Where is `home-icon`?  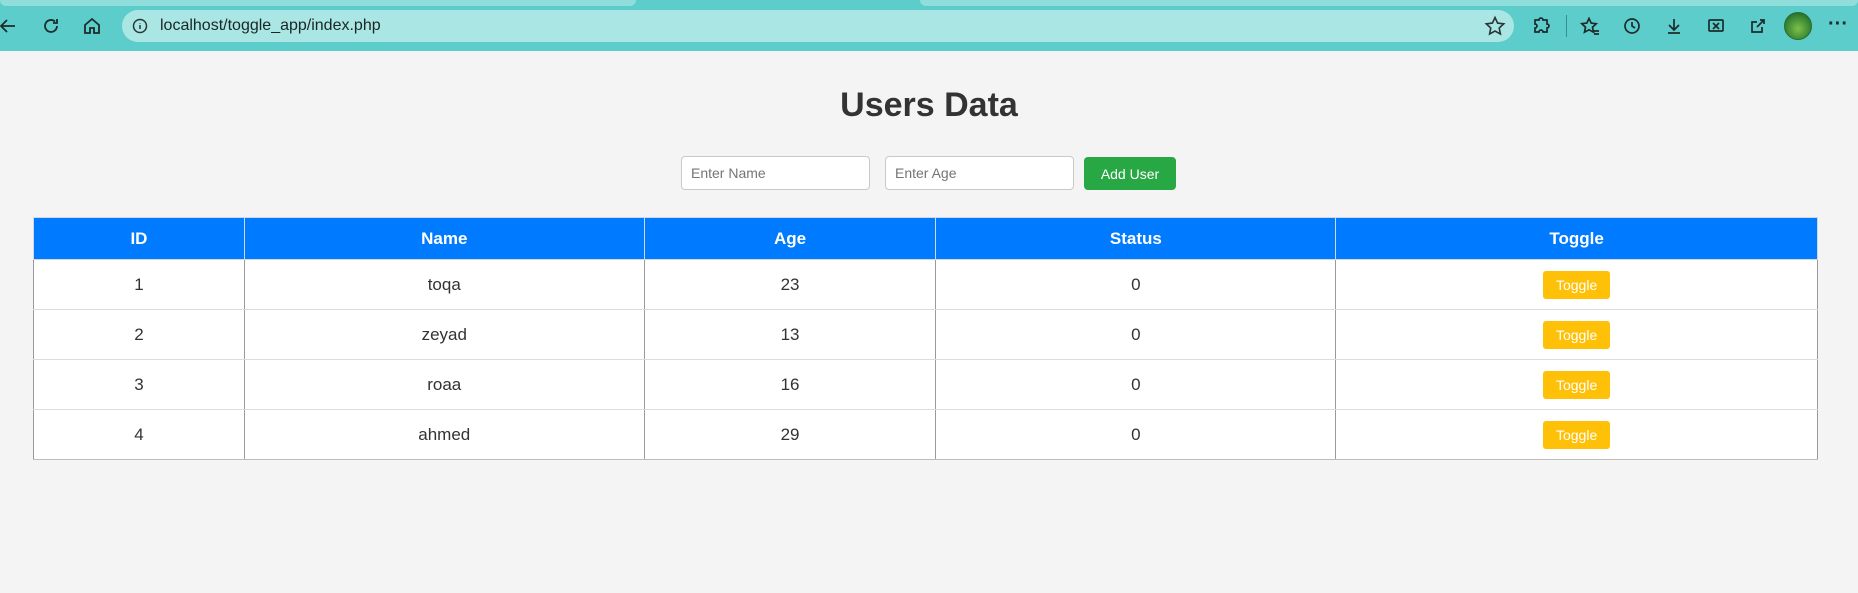
home-icon is located at coordinates (92, 25).